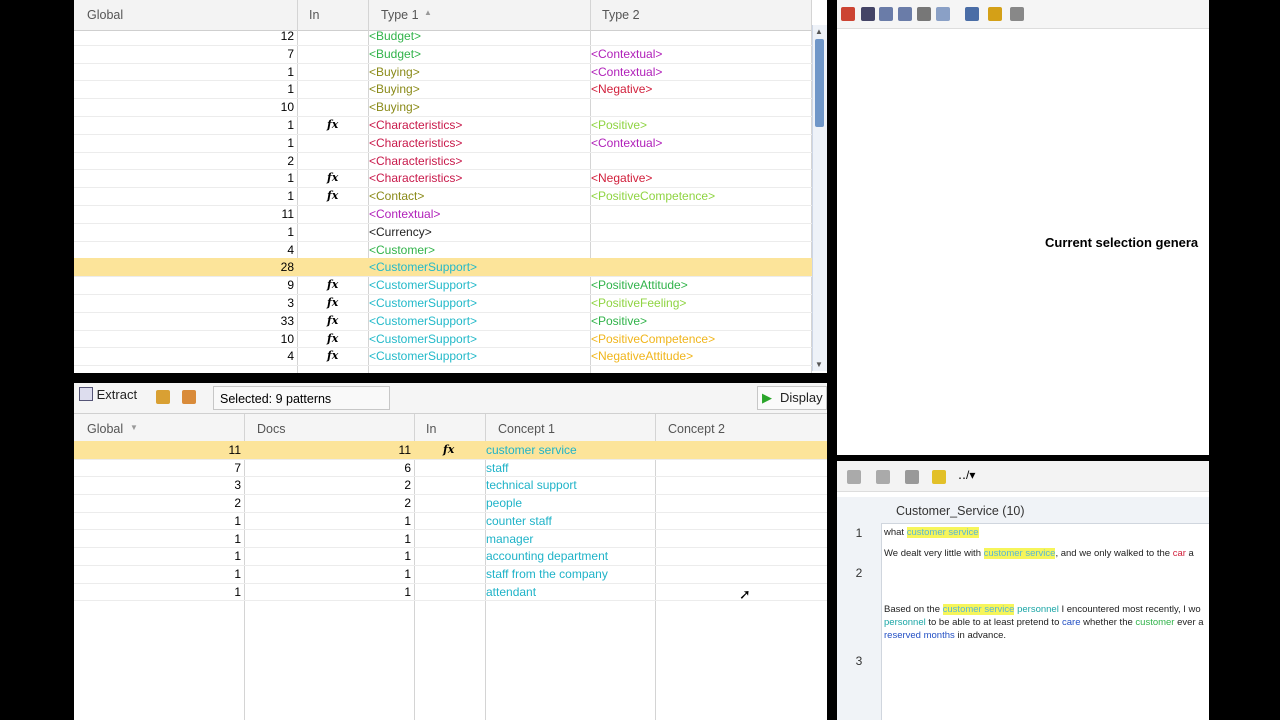 The height and width of the screenshot is (720, 1280). Describe the element at coordinates (450, 486) in the screenshot. I see `table-row: 3 2 technical support` at that location.